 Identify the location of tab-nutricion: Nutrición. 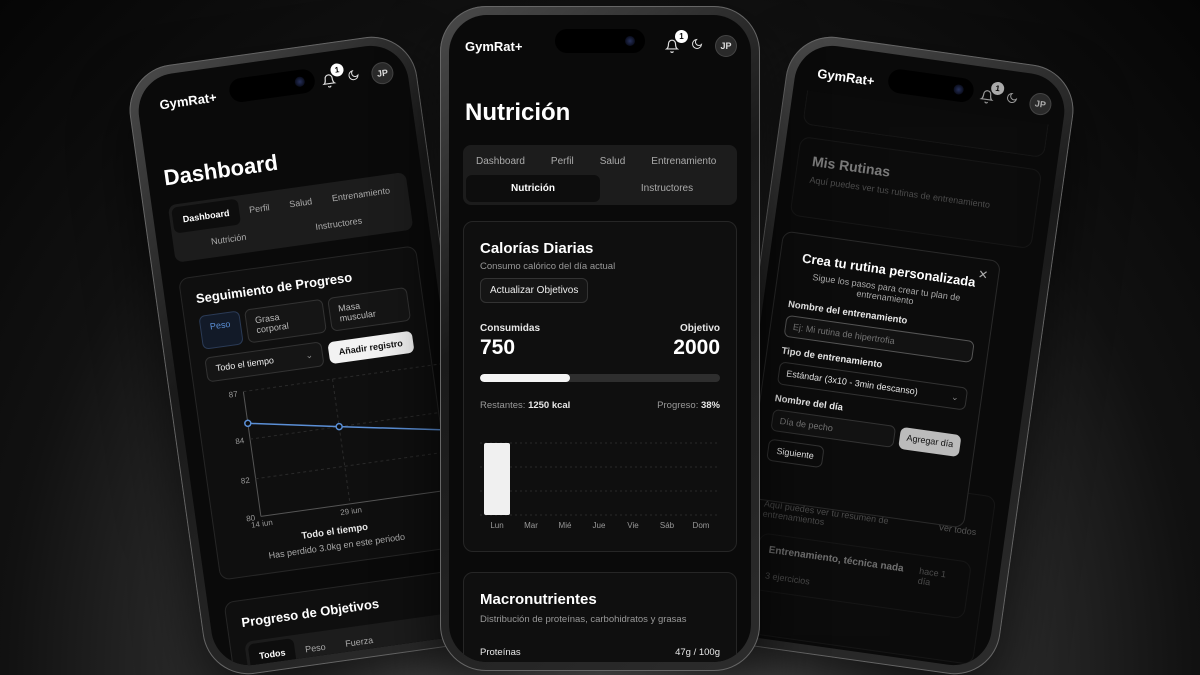
(533, 188).